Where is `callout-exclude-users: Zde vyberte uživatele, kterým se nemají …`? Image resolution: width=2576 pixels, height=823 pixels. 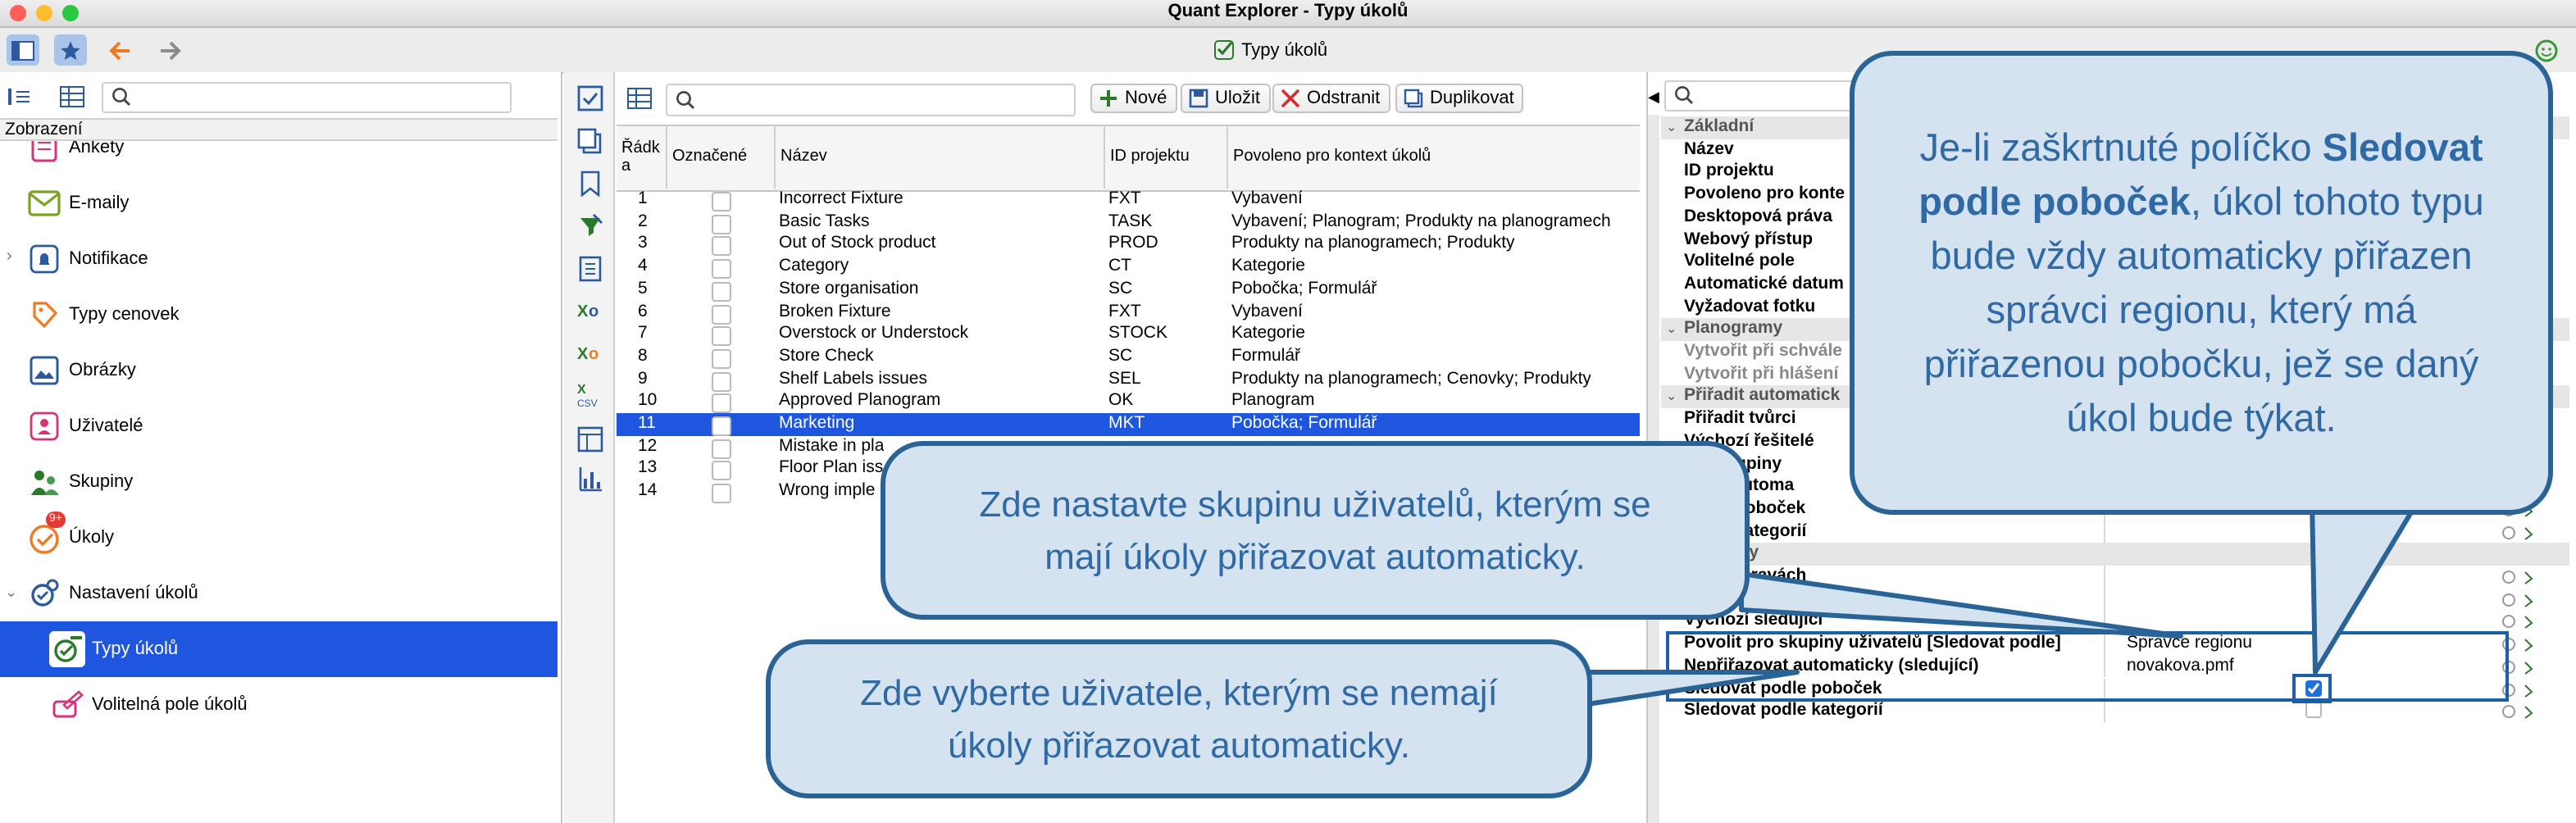 callout-exclude-users: Zde vyberte uživatele, kterým se nemají … is located at coordinates (1179, 719).